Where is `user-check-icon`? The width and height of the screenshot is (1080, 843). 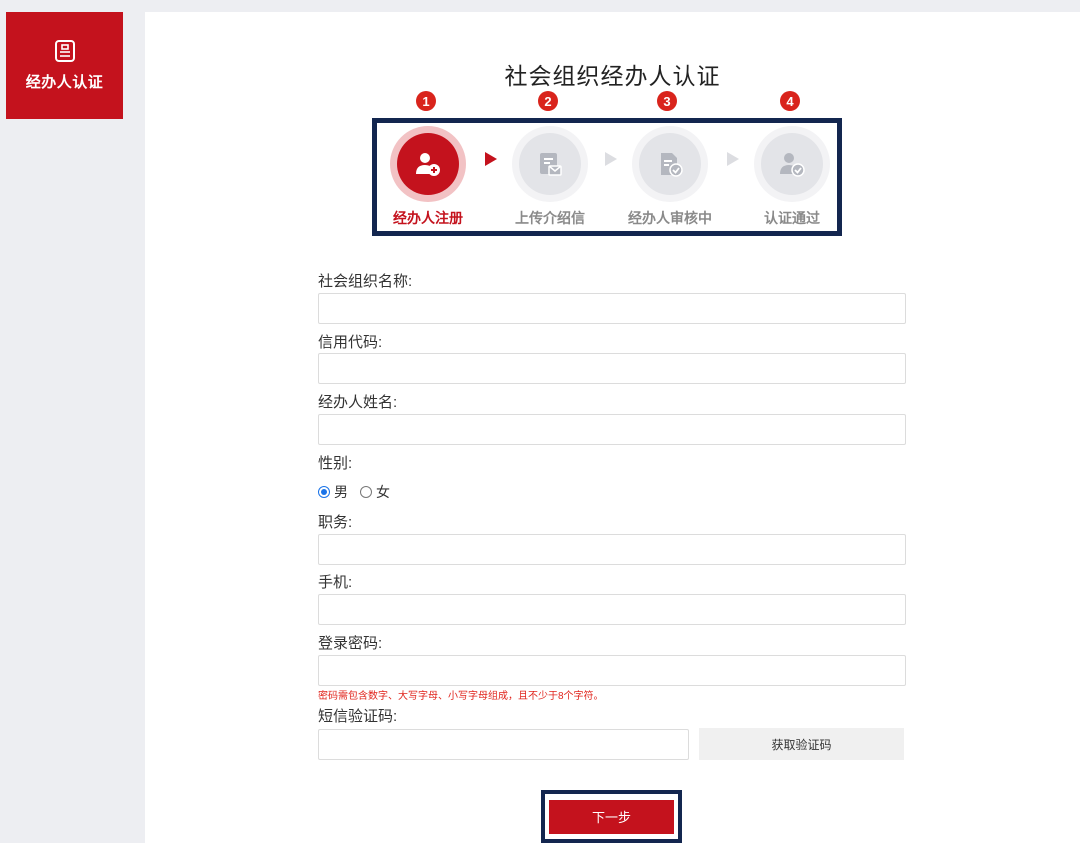
user-check-icon is located at coordinates (792, 165).